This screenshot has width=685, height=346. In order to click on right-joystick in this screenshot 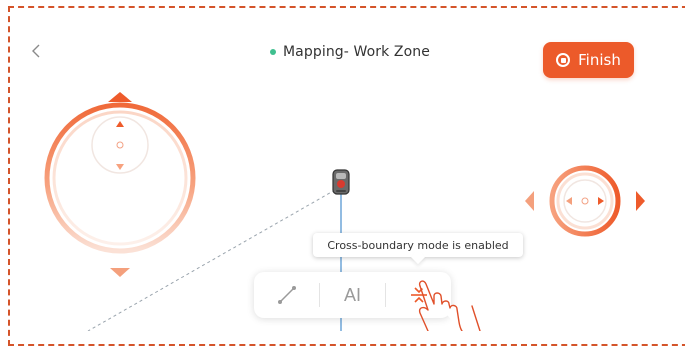, I will do `click(585, 201)`.